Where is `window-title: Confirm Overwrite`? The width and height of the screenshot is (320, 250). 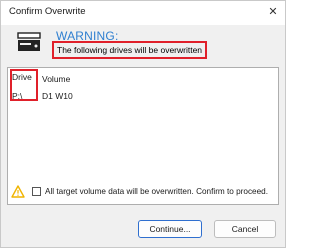 window-title: Confirm Overwrite is located at coordinates (47, 11).